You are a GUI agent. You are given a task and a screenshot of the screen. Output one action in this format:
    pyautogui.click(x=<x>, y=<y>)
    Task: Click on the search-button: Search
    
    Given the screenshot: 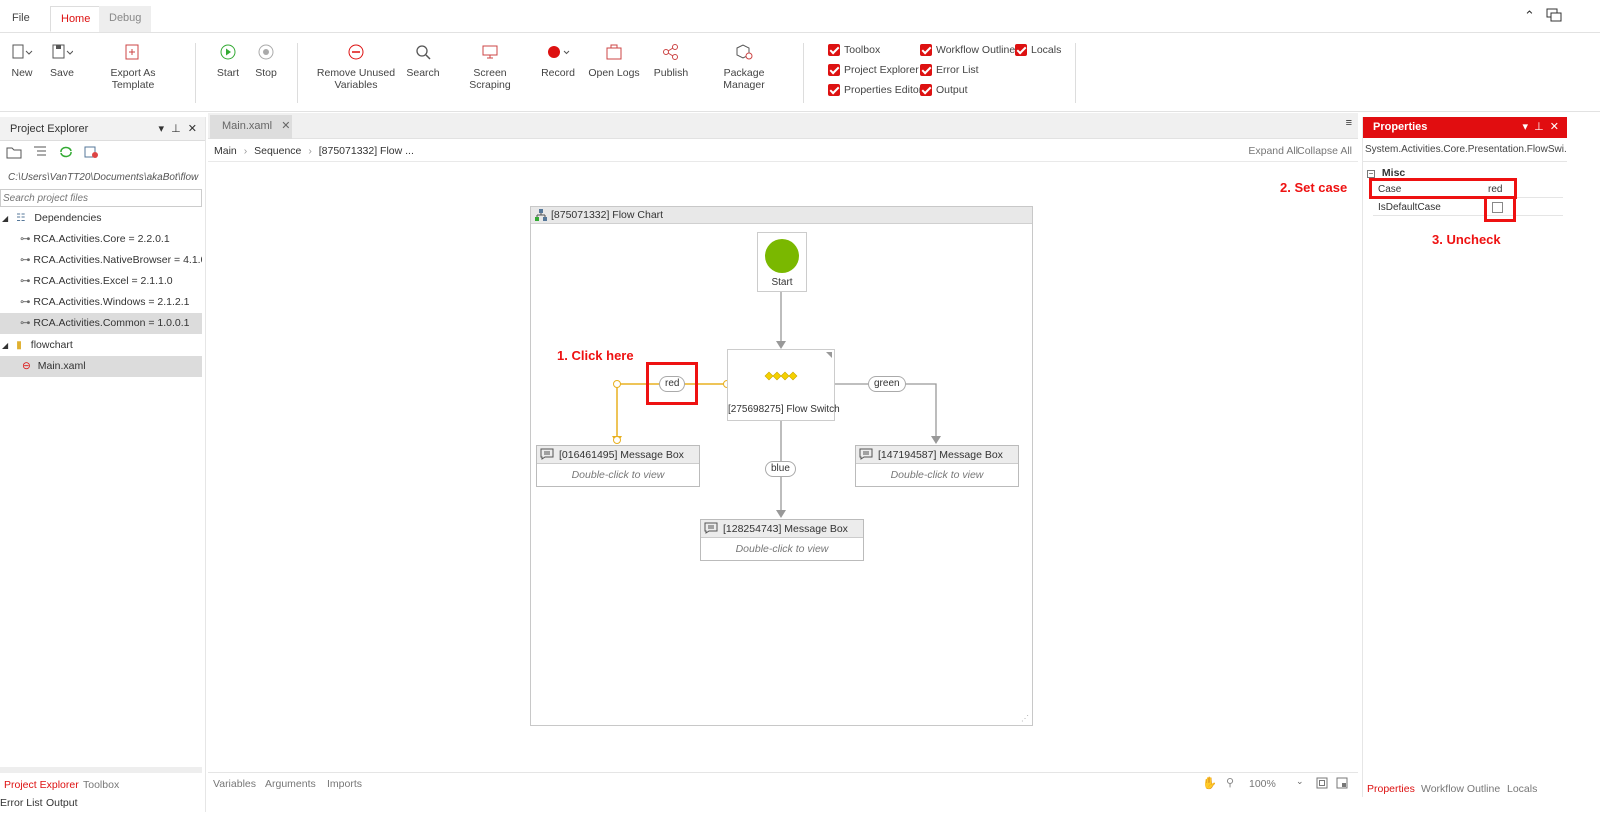 What is the action you would take?
    pyautogui.click(x=423, y=60)
    